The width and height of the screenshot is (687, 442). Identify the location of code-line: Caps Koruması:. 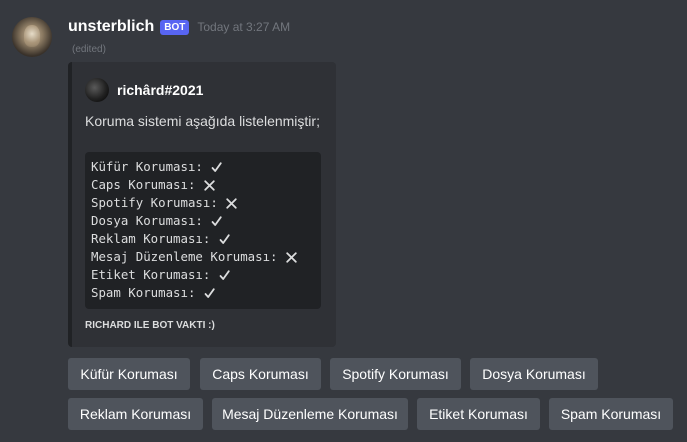
(203, 185).